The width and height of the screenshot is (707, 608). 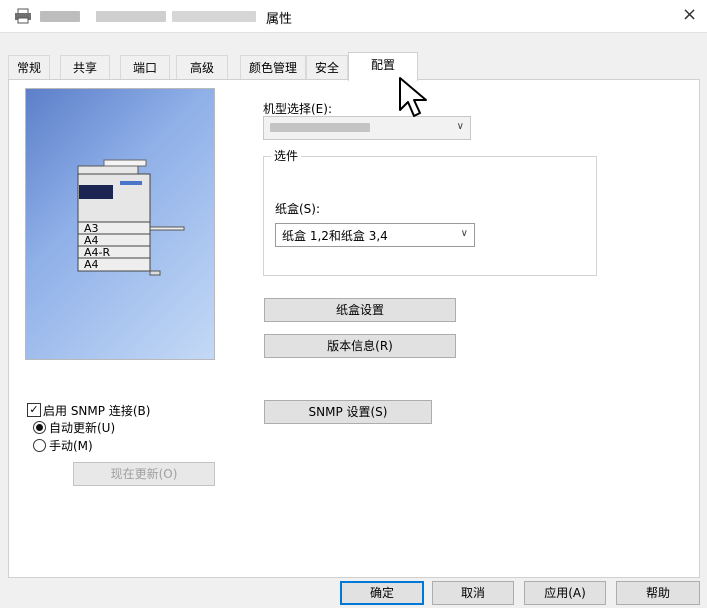 I want to click on snmp-enable-checkbox: ✓, so click(x=34, y=410).